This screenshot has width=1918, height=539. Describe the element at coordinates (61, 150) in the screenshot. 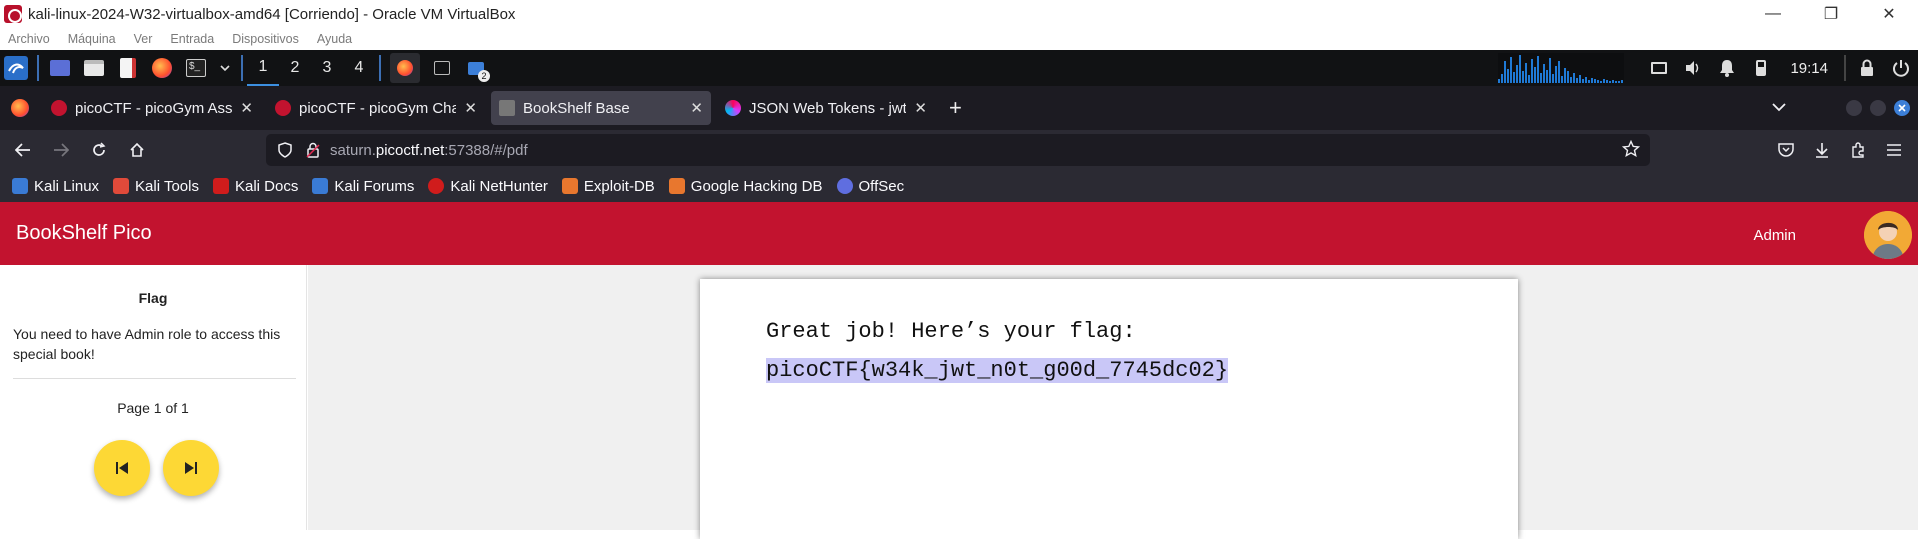

I see `forward-button` at that location.